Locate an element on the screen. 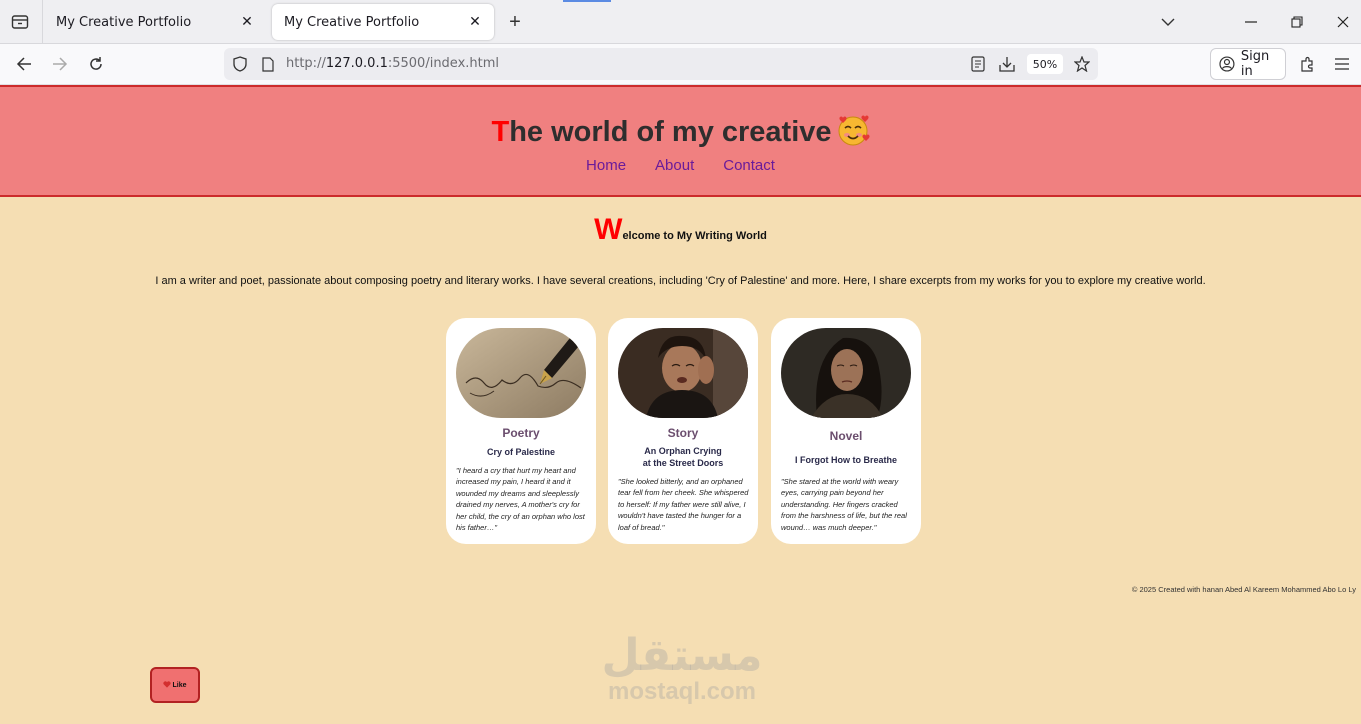 The height and width of the screenshot is (724, 1361). account-icon is located at coordinates (1227, 64).